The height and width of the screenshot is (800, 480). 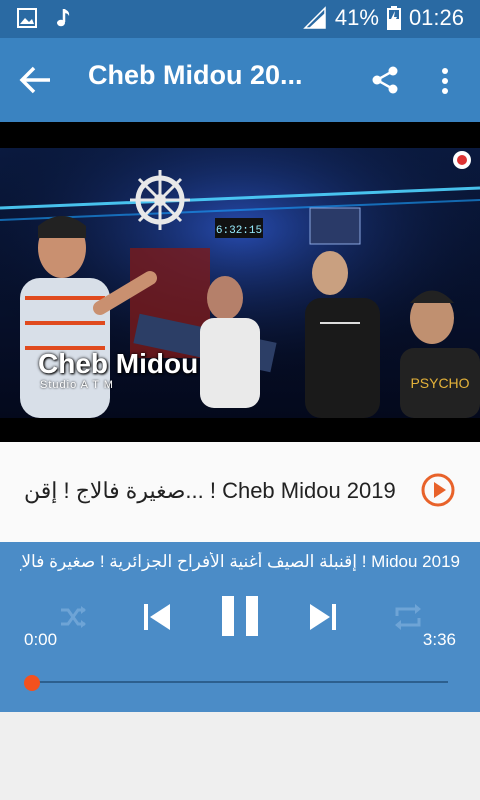 I want to click on empty-area, so click(x=240, y=756).